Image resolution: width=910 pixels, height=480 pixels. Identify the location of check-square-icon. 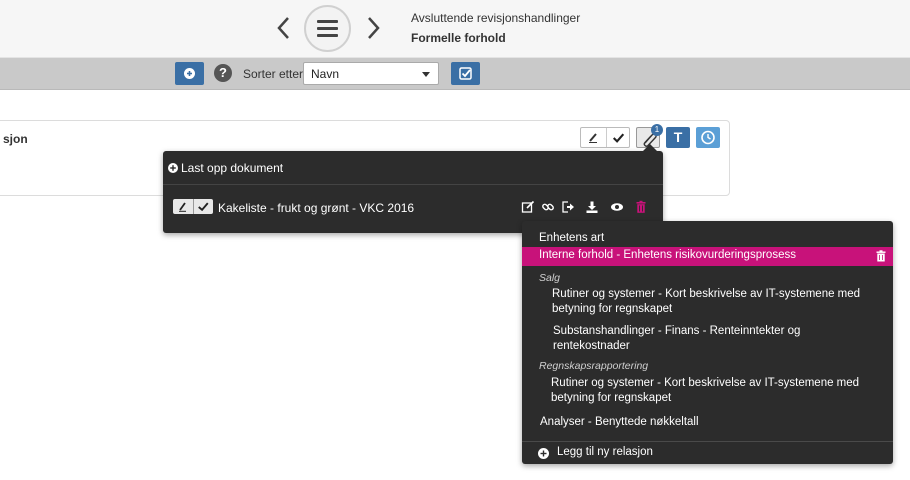
(465, 73).